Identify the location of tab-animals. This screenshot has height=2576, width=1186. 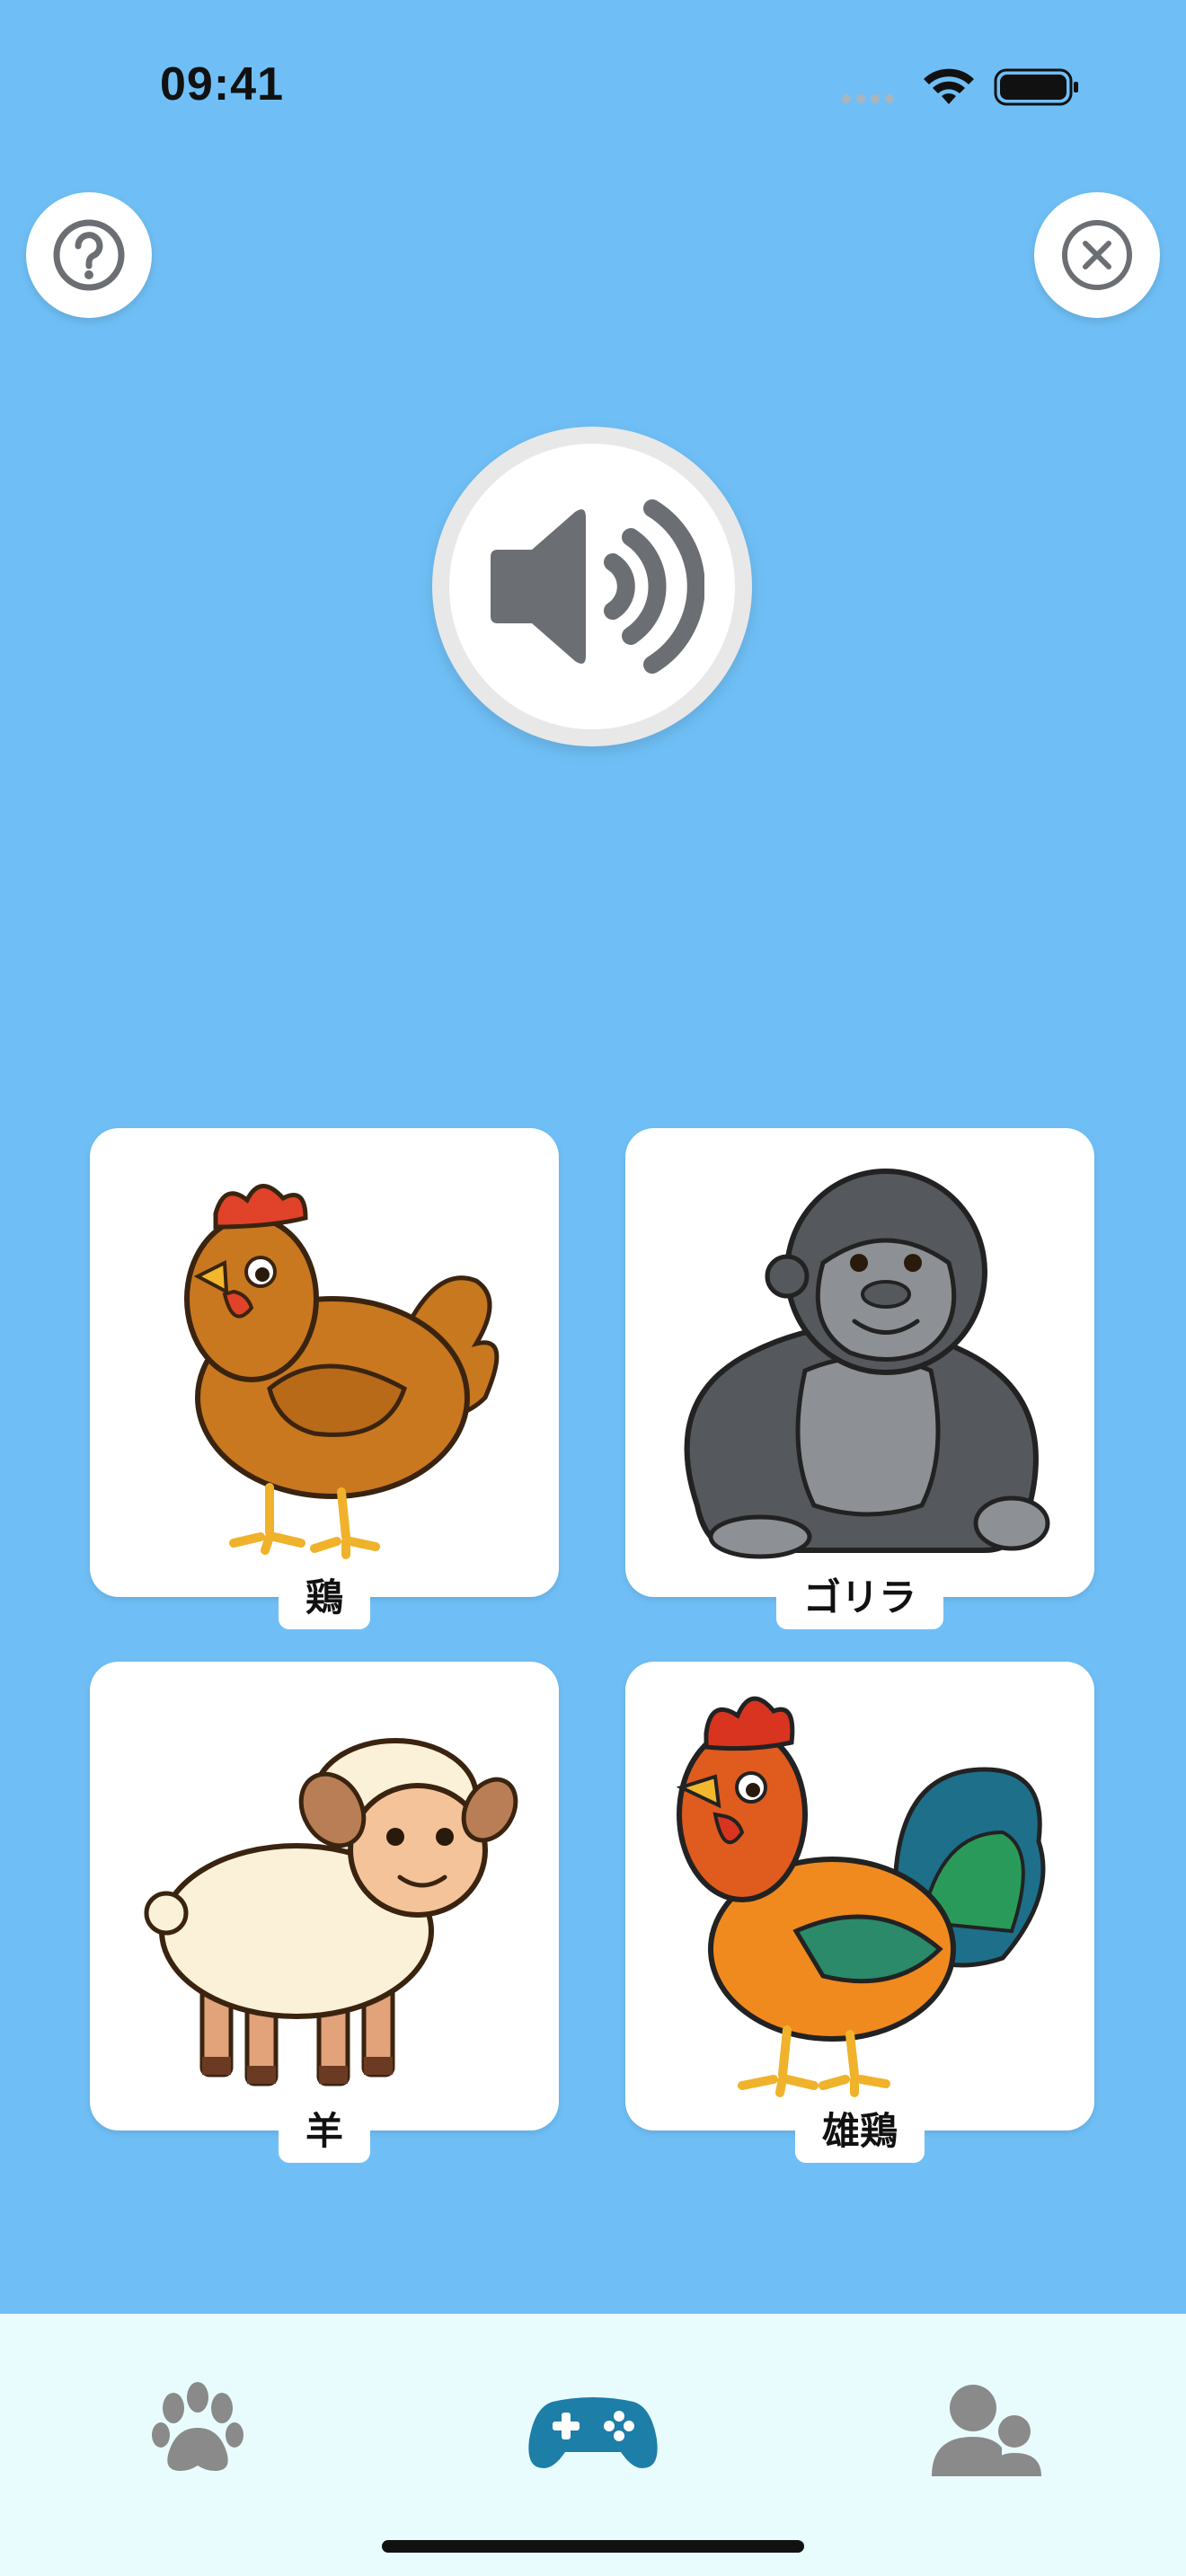
(198, 2430).